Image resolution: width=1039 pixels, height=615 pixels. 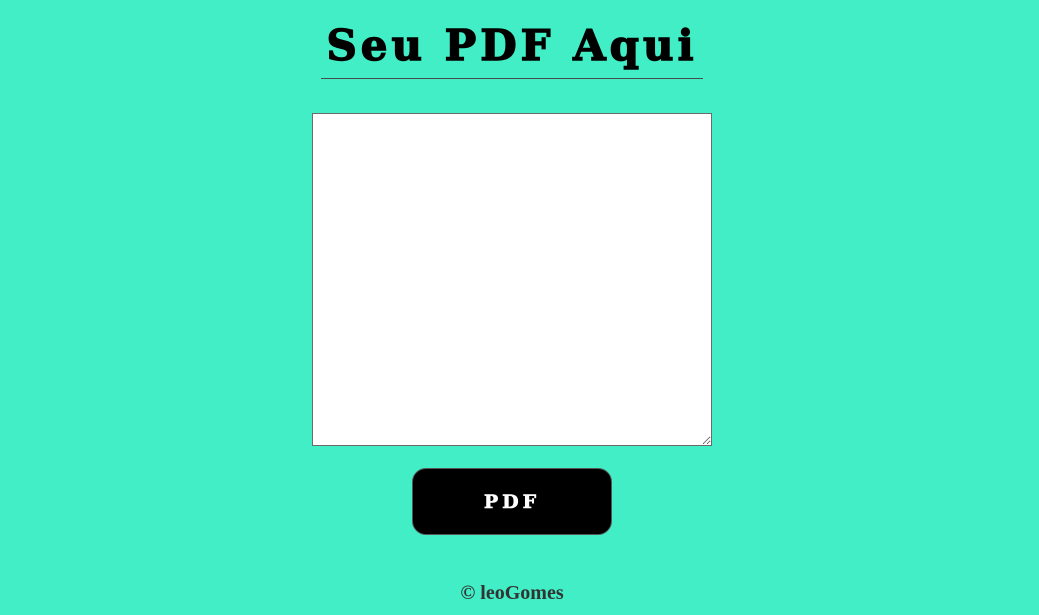 I want to click on page-header: Seu PDF Aqui, so click(x=512, y=49).